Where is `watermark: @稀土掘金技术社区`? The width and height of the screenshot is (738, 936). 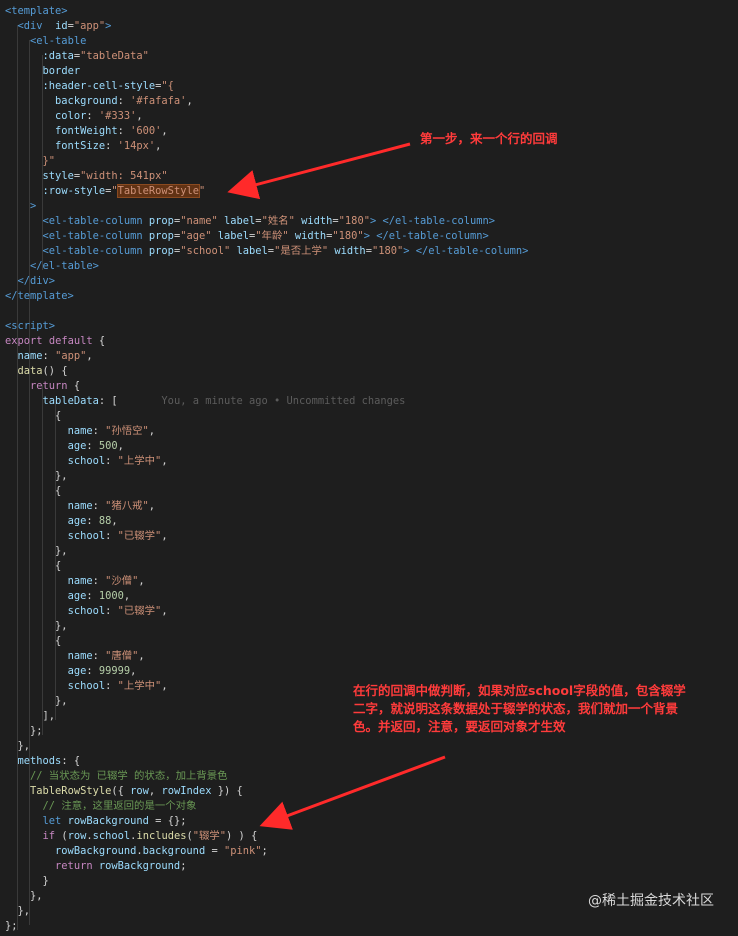
watermark: @稀土掘金技术社区 is located at coordinates (651, 901).